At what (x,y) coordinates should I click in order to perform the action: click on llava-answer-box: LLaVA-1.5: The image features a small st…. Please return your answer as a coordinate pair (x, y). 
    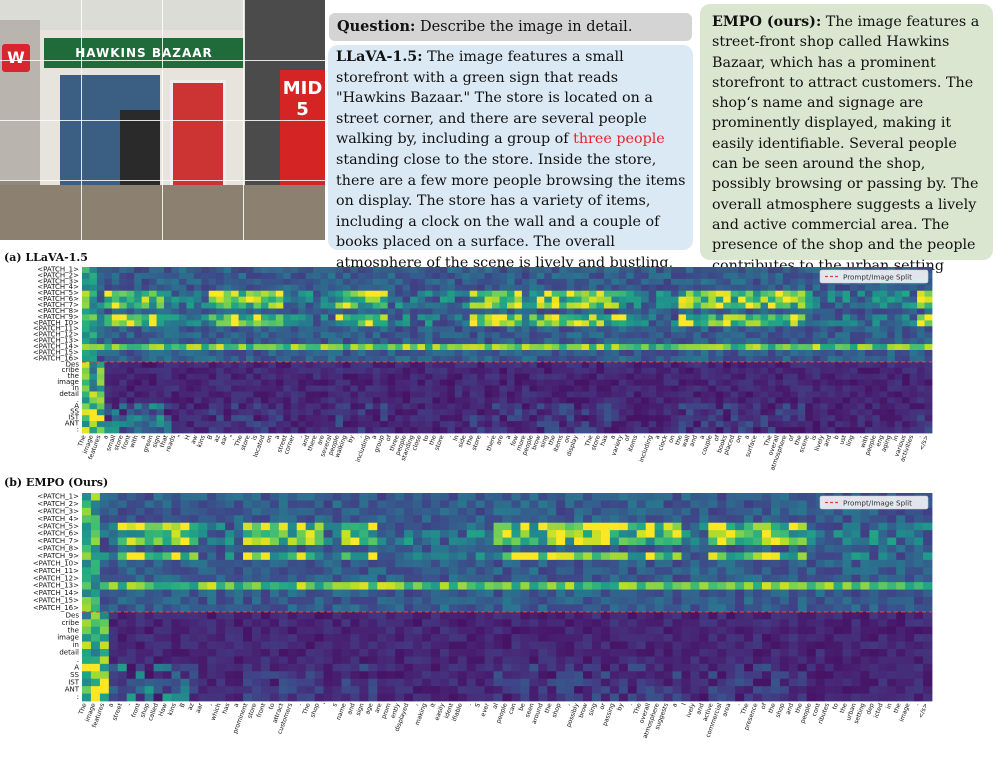
    Looking at the image, I should click on (510, 168).